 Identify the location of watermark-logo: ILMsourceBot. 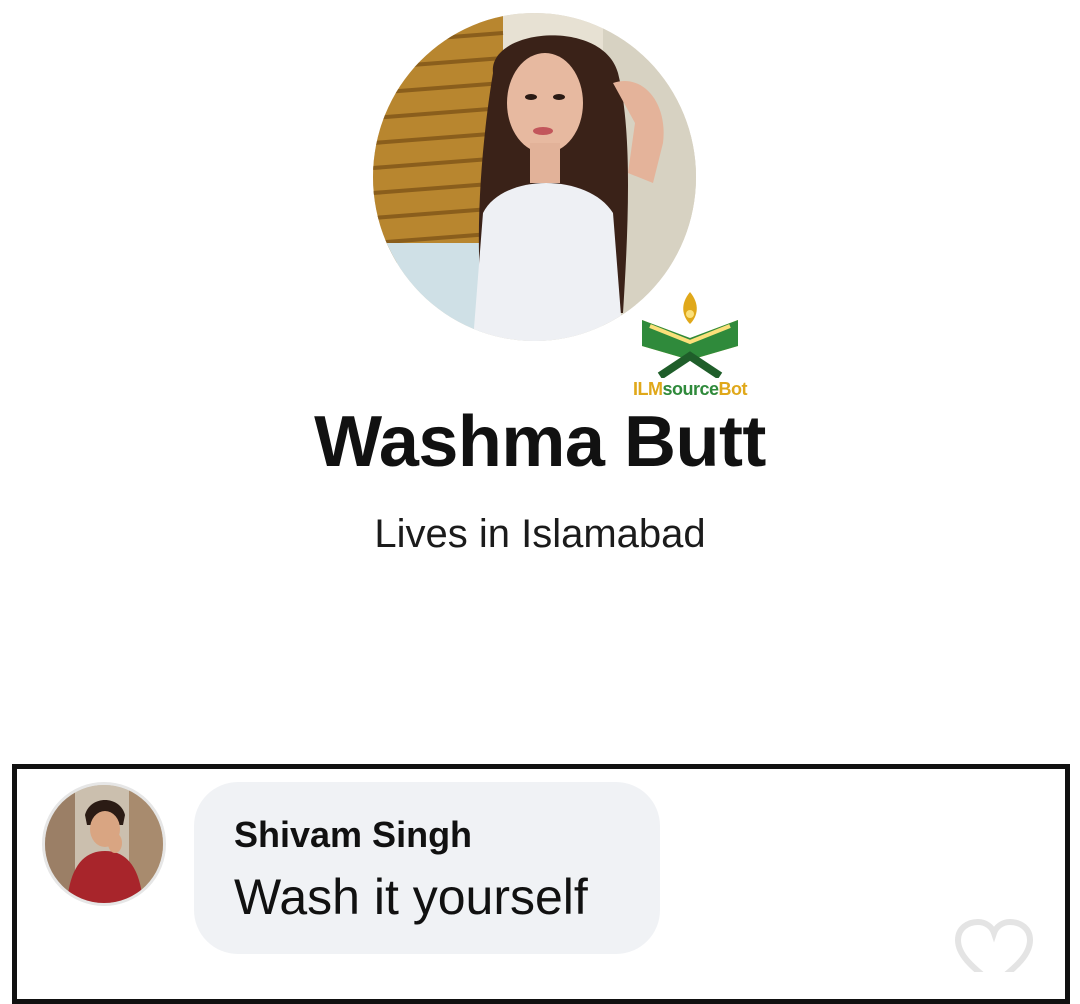
(690, 346).